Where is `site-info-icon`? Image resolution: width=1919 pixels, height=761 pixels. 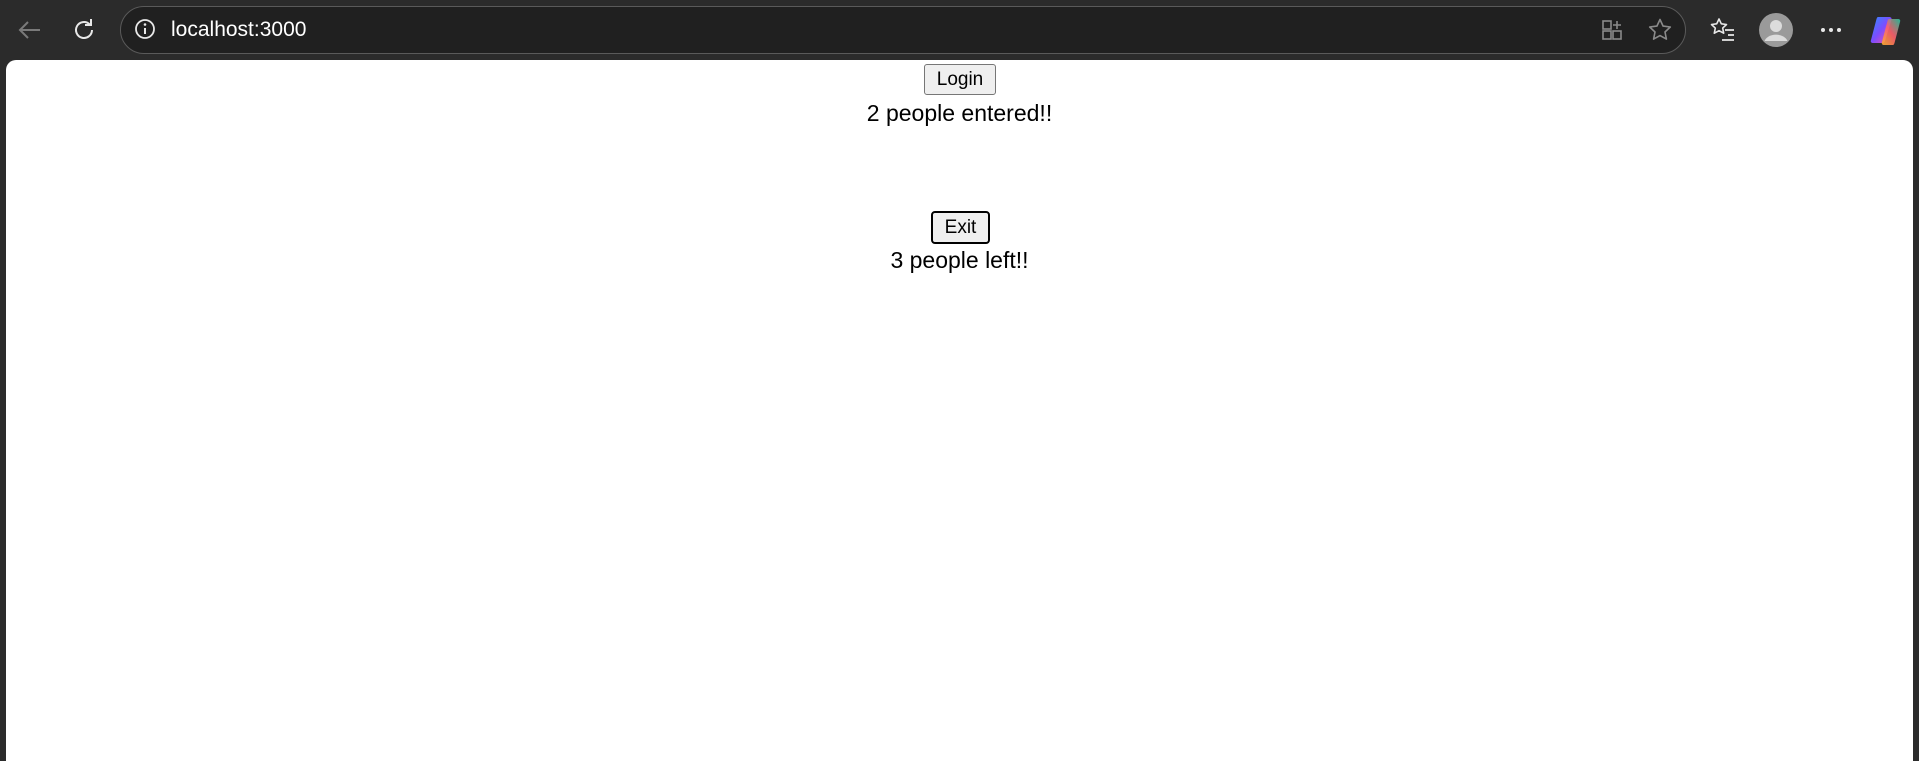
site-info-icon is located at coordinates (145, 29).